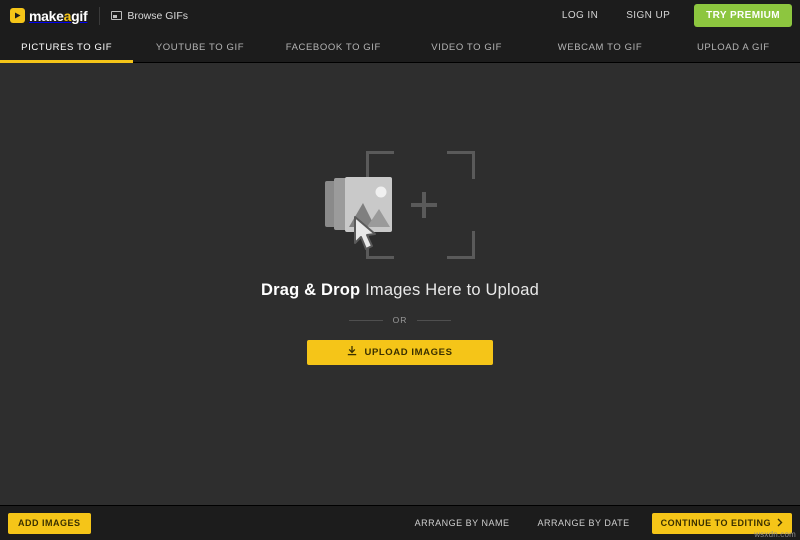 This screenshot has height=540, width=800. I want to click on logo-text-end: gif, so click(79, 15).